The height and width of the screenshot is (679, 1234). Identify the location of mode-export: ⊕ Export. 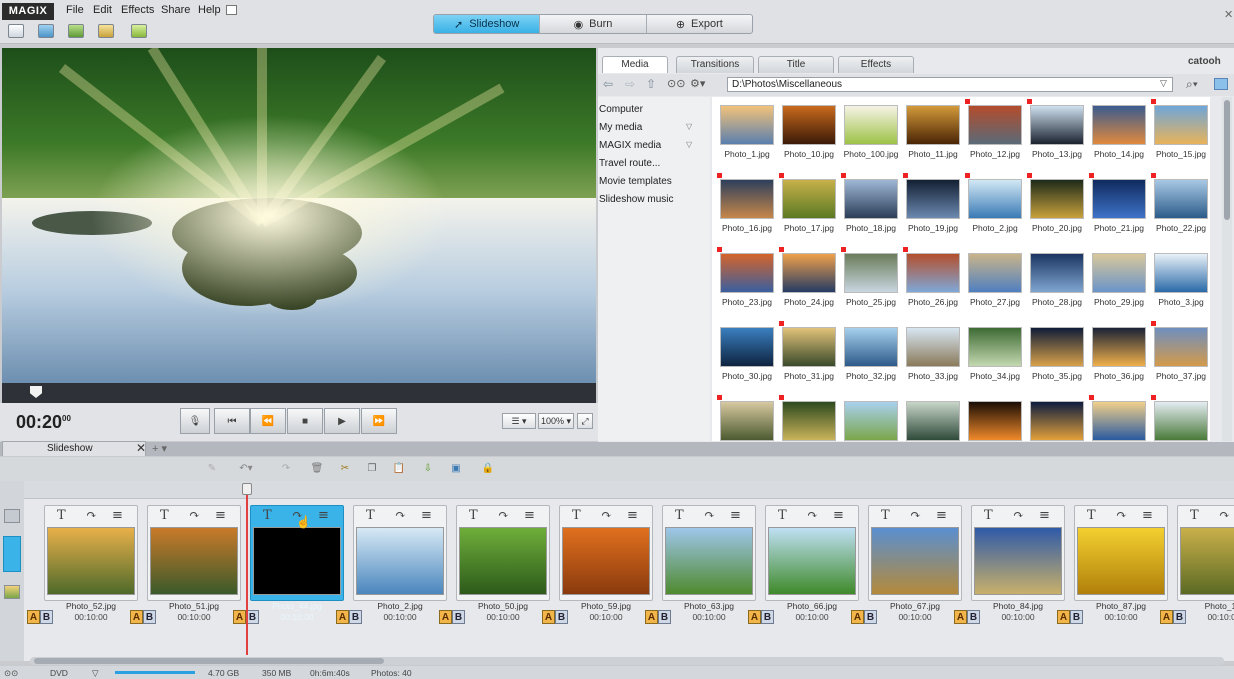
(699, 24).